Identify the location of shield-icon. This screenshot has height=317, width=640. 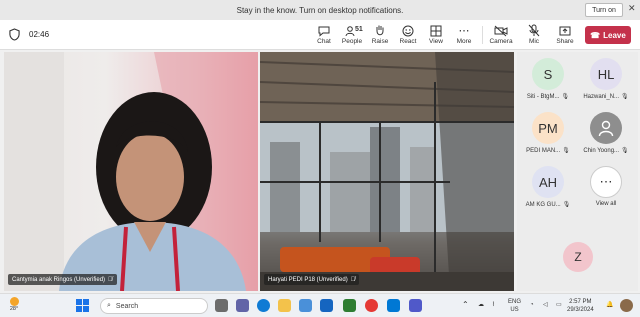
(14, 34).